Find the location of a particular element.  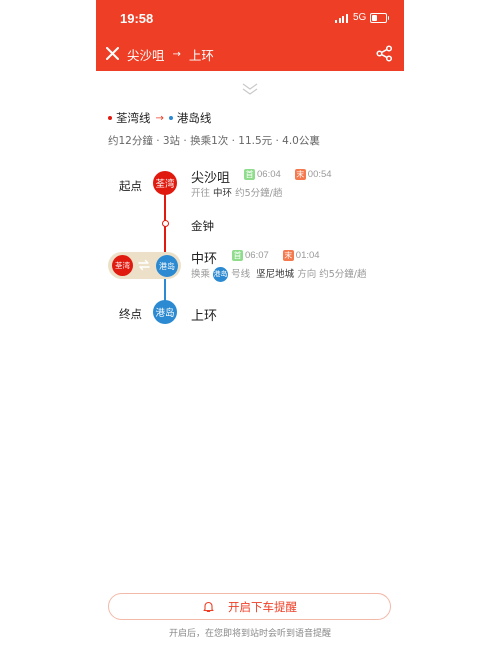

toward-station: 中环 is located at coordinates (223, 193).